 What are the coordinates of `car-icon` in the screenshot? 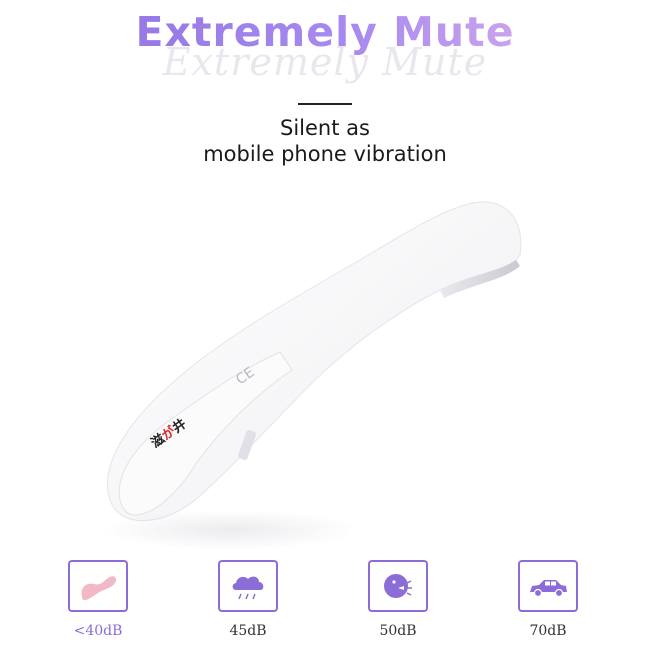 It's located at (548, 589).